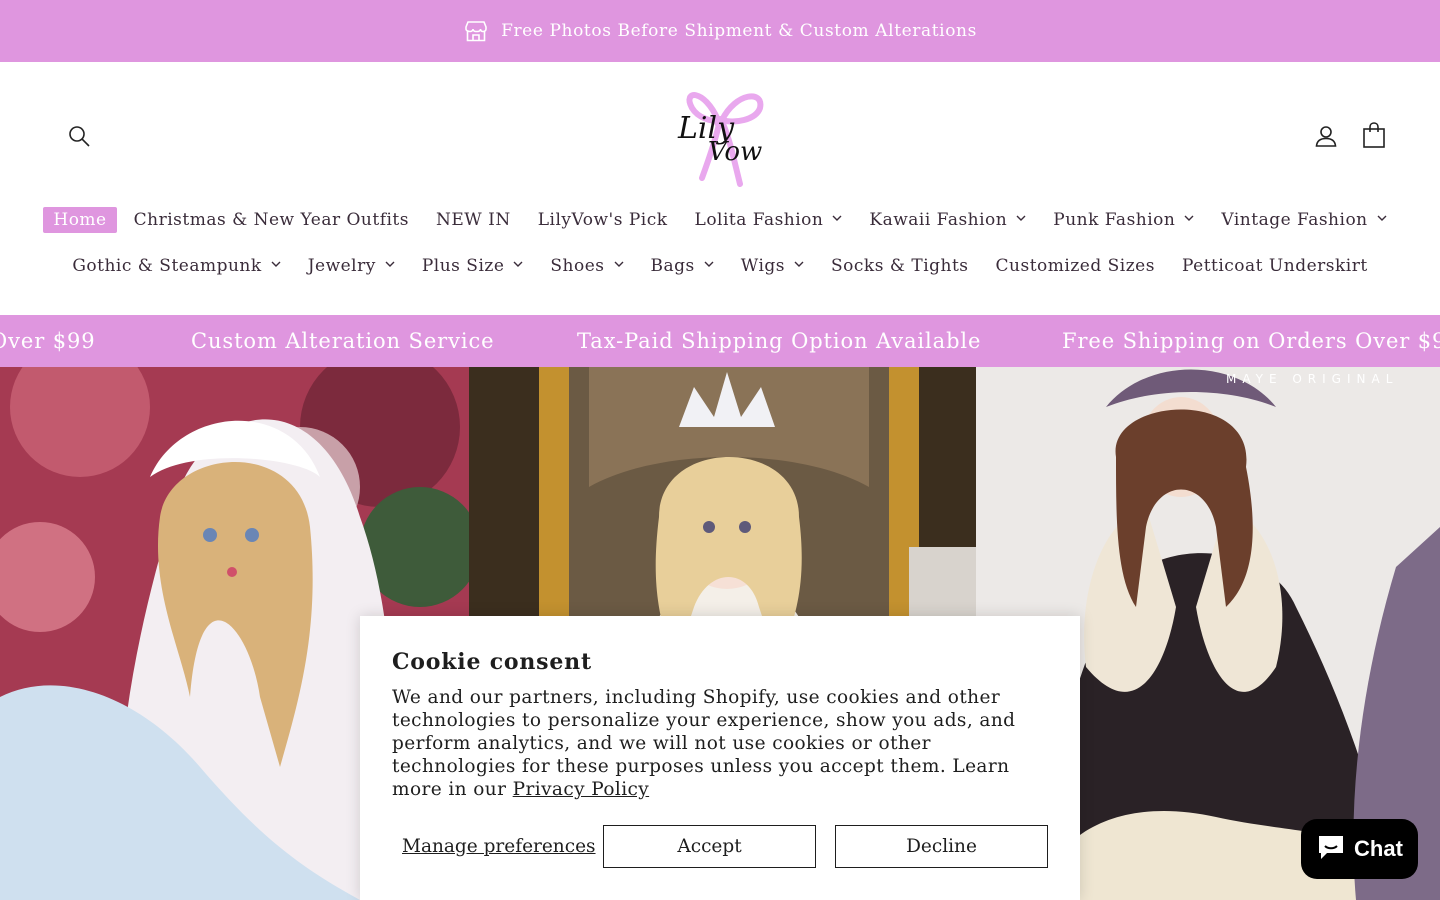 The width and height of the screenshot is (1440, 900). I want to click on nav-label: Bags, so click(672, 266).